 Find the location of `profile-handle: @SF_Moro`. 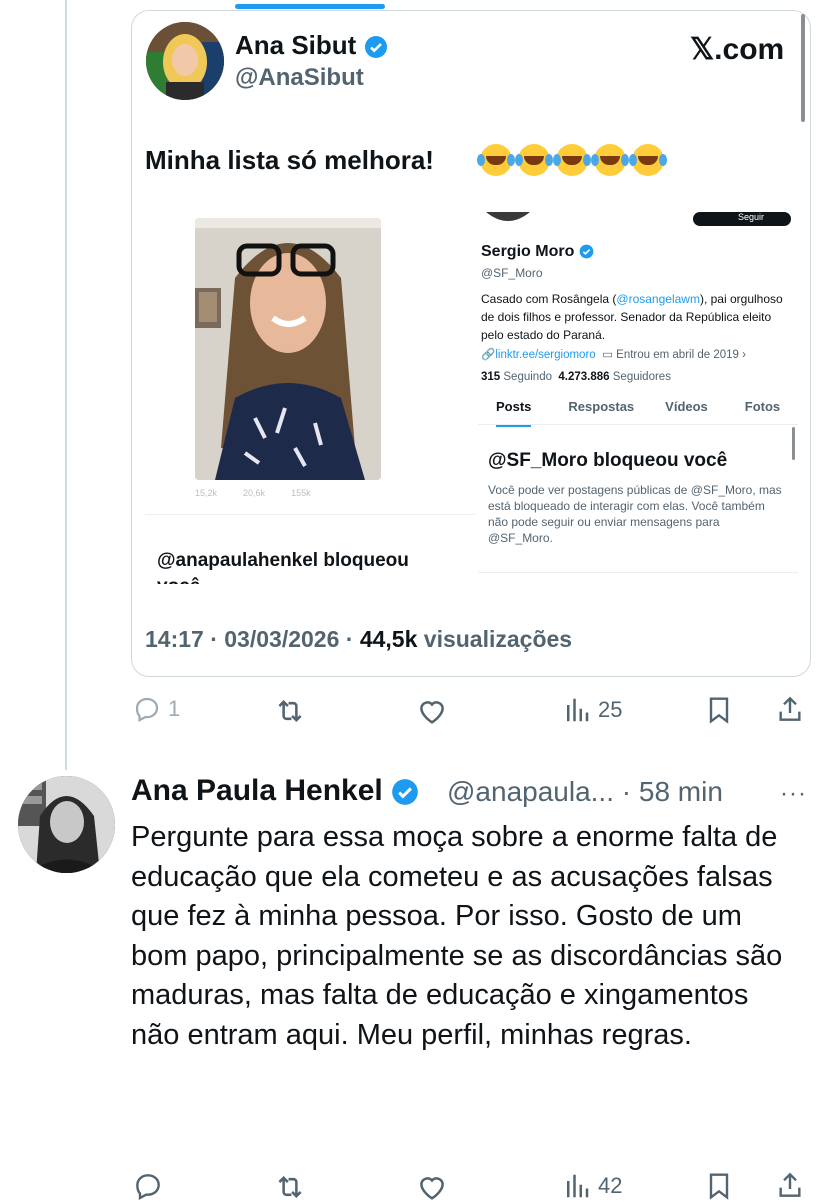

profile-handle: @SF_Moro is located at coordinates (512, 273).